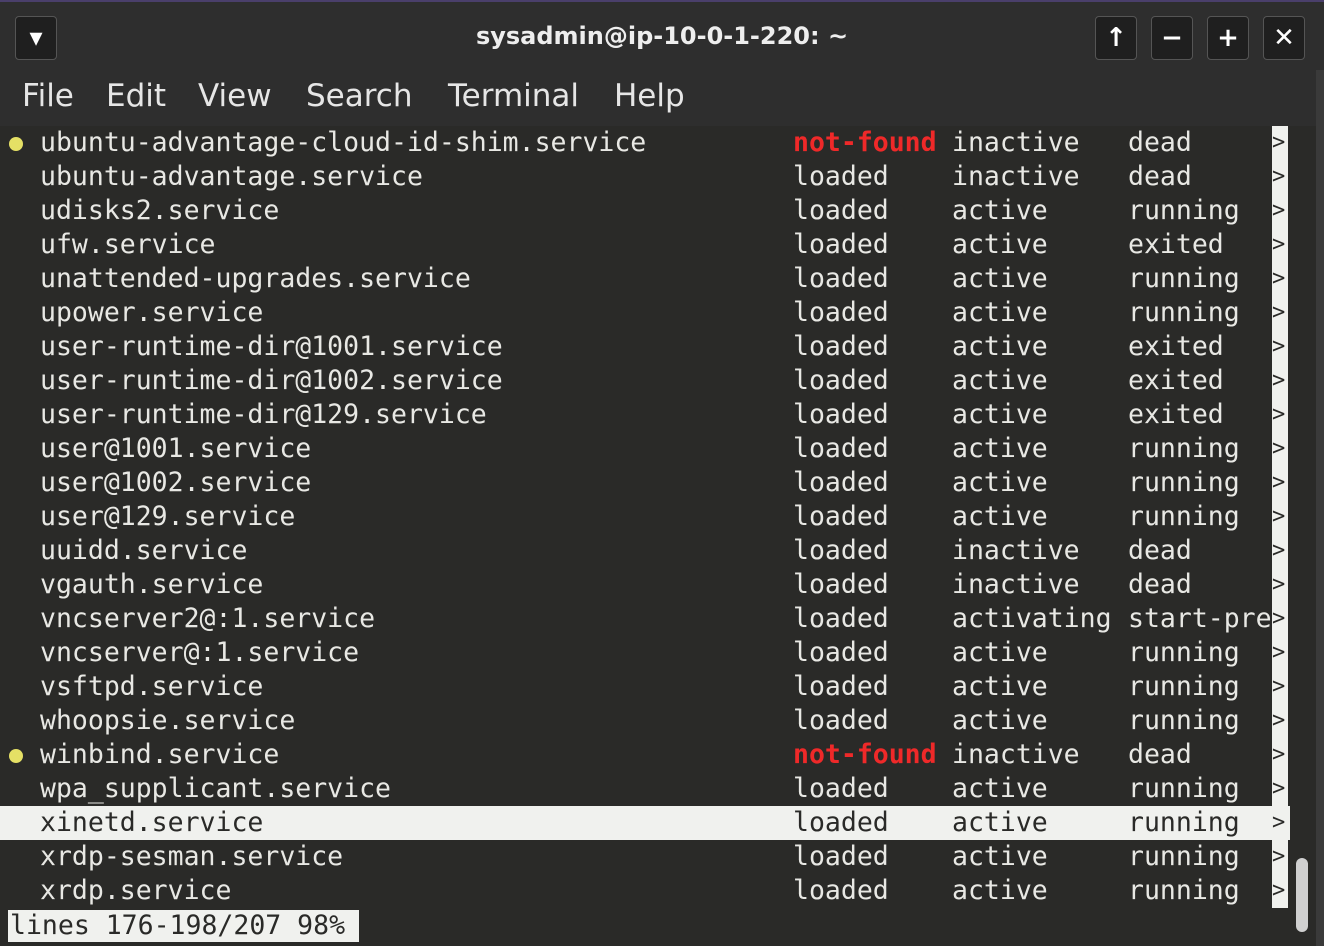  I want to click on unit-name: udisks2.service, so click(160, 210).